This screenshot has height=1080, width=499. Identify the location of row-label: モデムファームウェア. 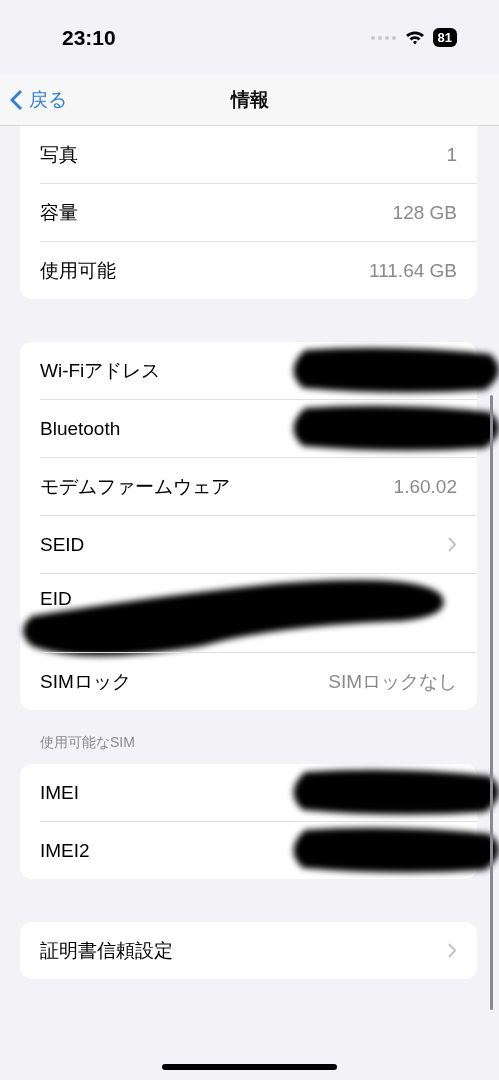
(135, 486).